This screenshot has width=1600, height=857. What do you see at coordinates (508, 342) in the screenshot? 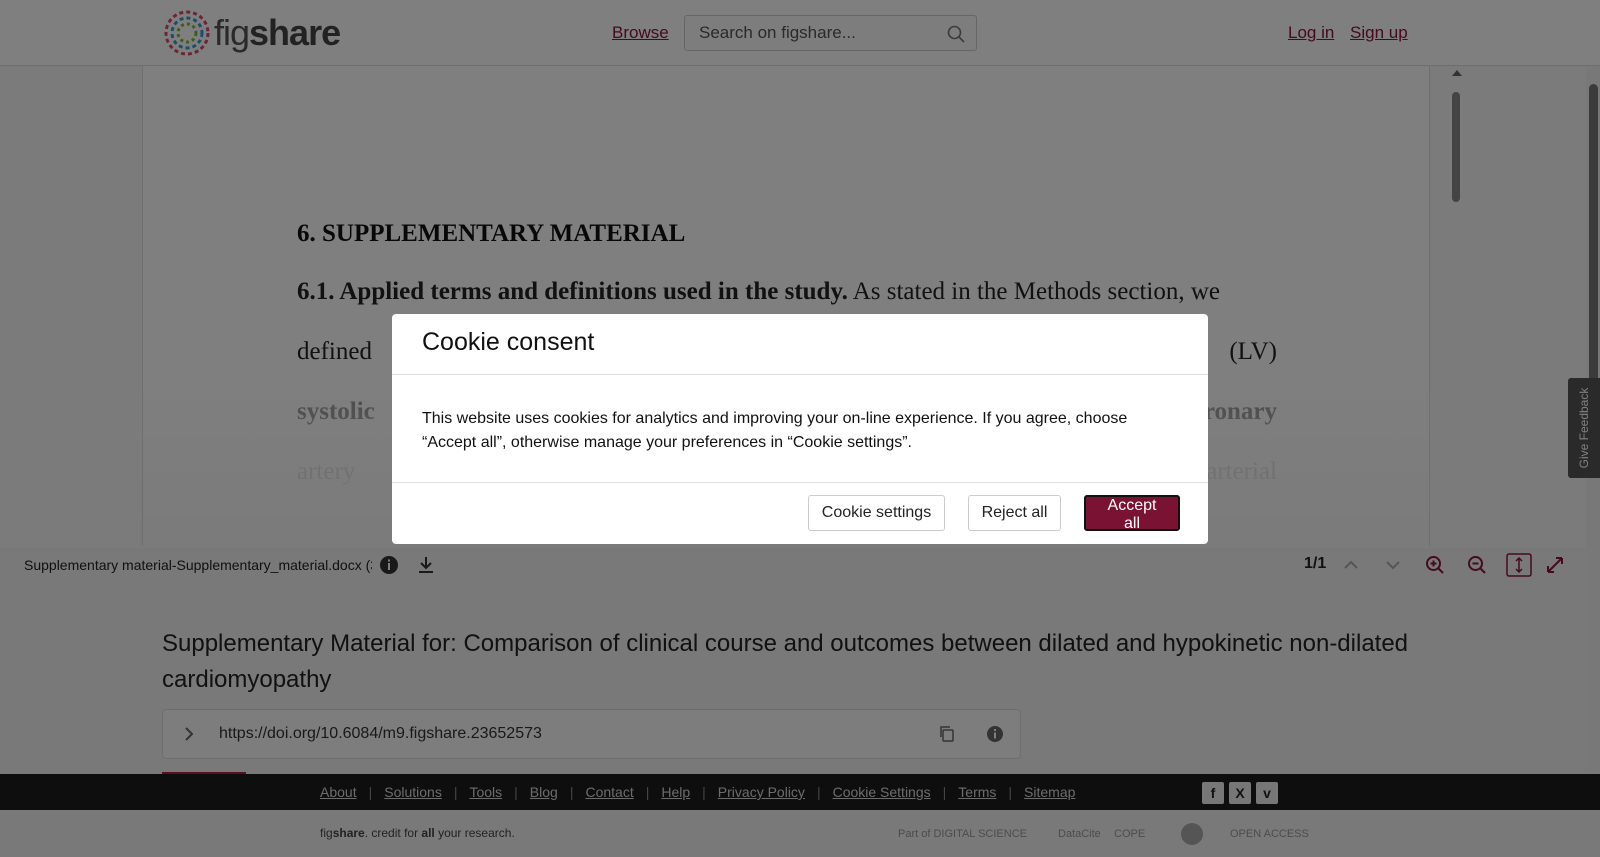
I see `dialog-title: Cookie consent` at bounding box center [508, 342].